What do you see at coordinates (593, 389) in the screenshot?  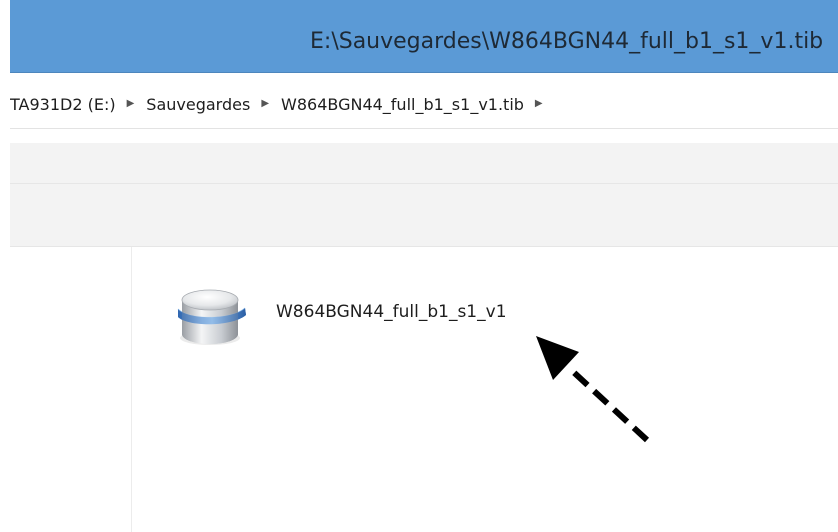 I see `dashed-arrow-icon` at bounding box center [593, 389].